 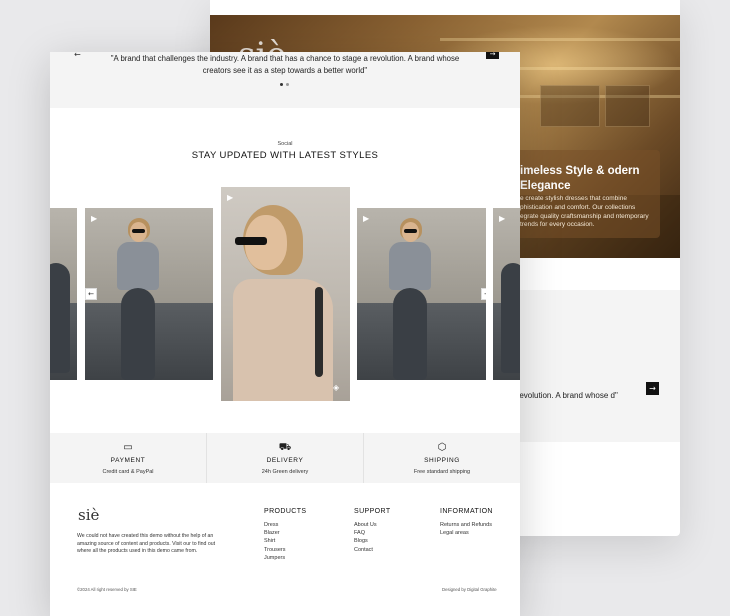 I want to click on feature-title: DELIVERY, so click(x=285, y=460).